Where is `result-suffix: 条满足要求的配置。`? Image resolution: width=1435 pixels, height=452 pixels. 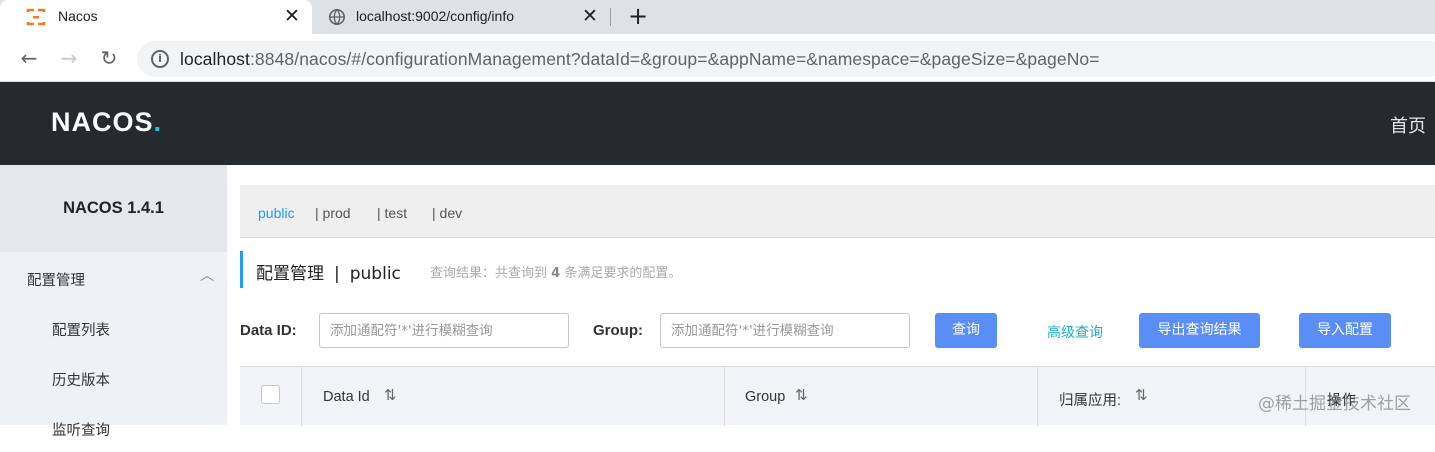
result-suffix: 条满足要求的配置。 is located at coordinates (623, 273).